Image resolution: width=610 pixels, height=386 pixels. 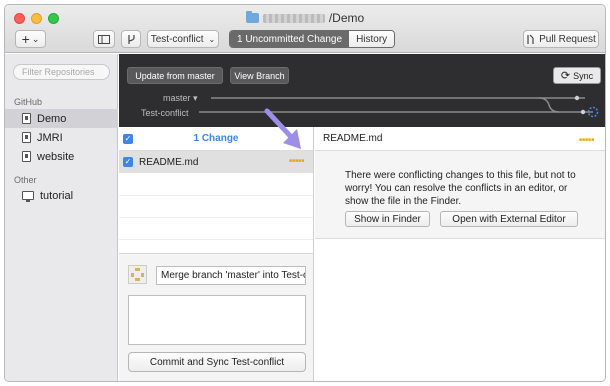 What do you see at coordinates (25, 180) in the screenshot?
I see `section-other: Other` at bounding box center [25, 180].